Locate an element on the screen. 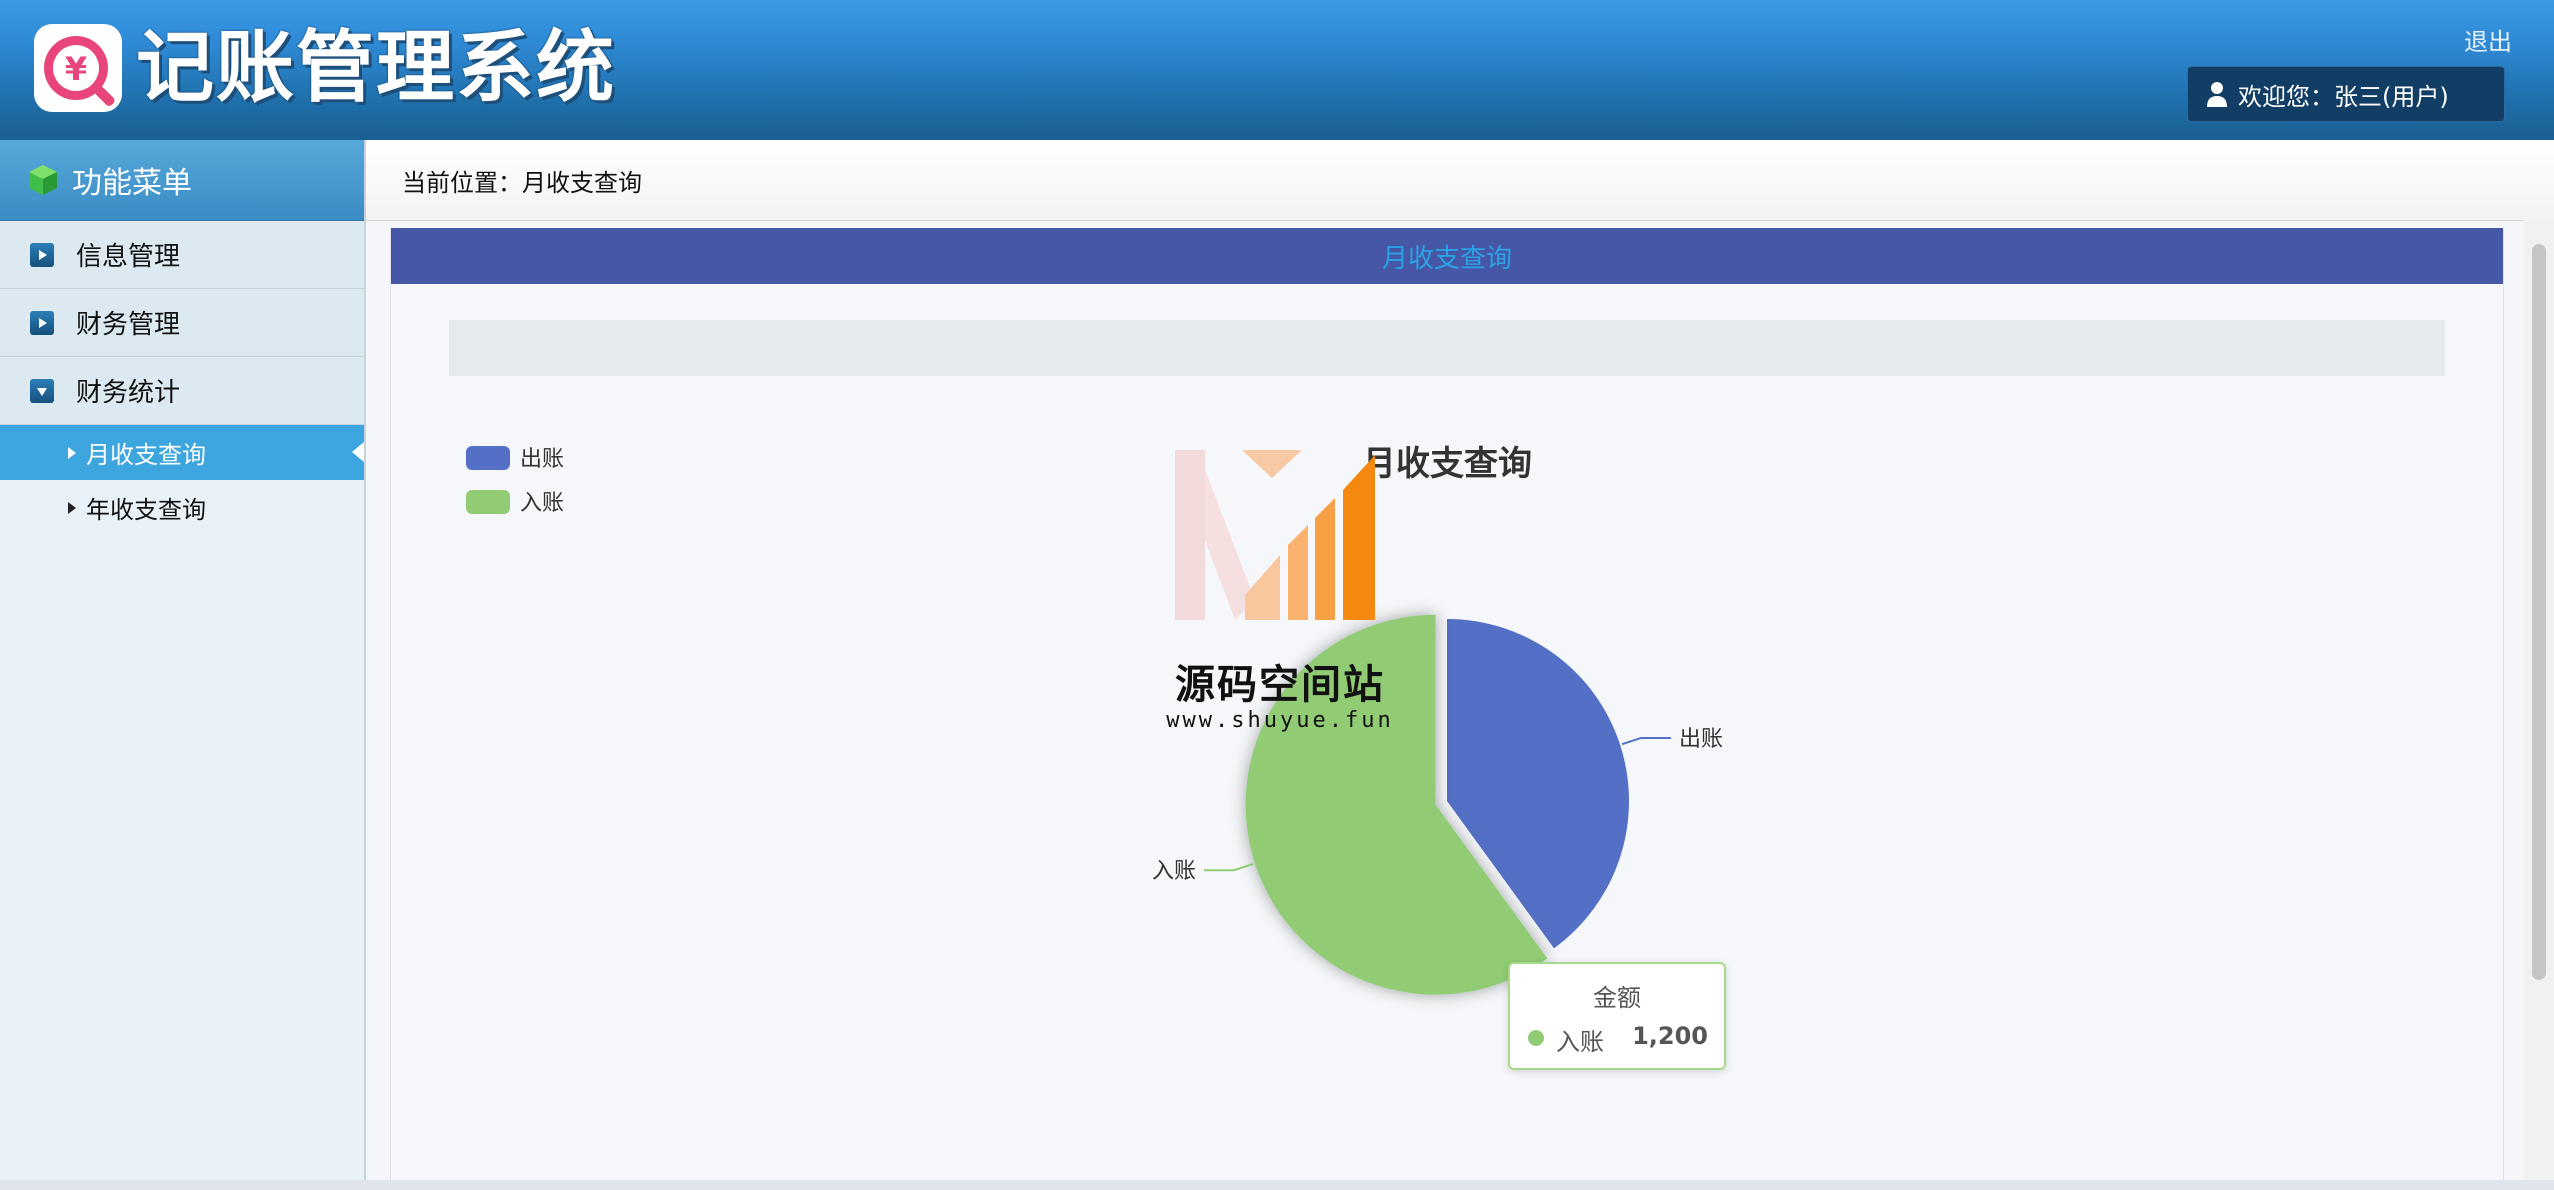 This screenshot has height=1190, width=2554. breadcrumb: 当前位置：月收支查询 is located at coordinates (1460, 180).